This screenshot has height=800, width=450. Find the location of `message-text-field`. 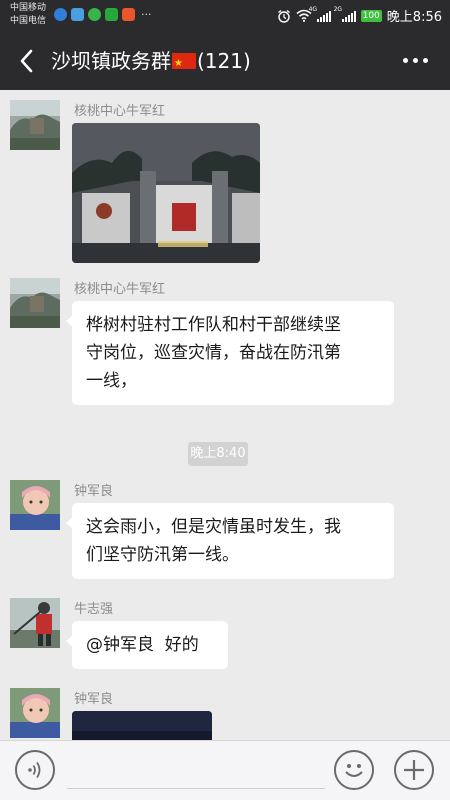

message-text-field is located at coordinates (196, 771).